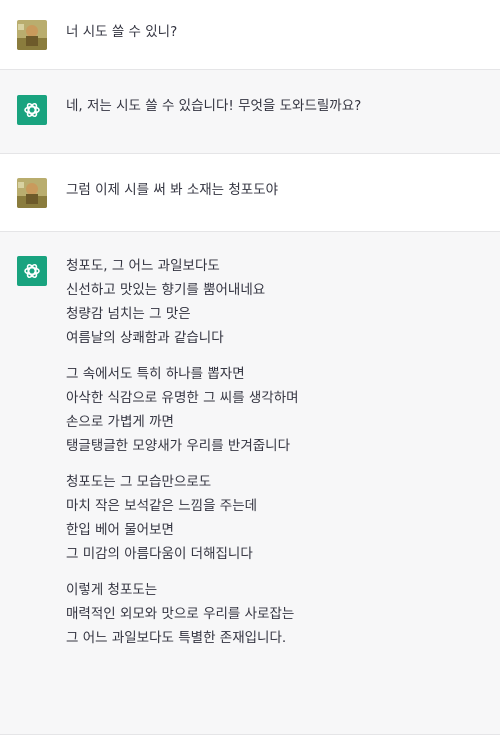 This screenshot has height=737, width=500. I want to click on user-message: 너 시도 쓸 수 있니?, so click(250, 35).